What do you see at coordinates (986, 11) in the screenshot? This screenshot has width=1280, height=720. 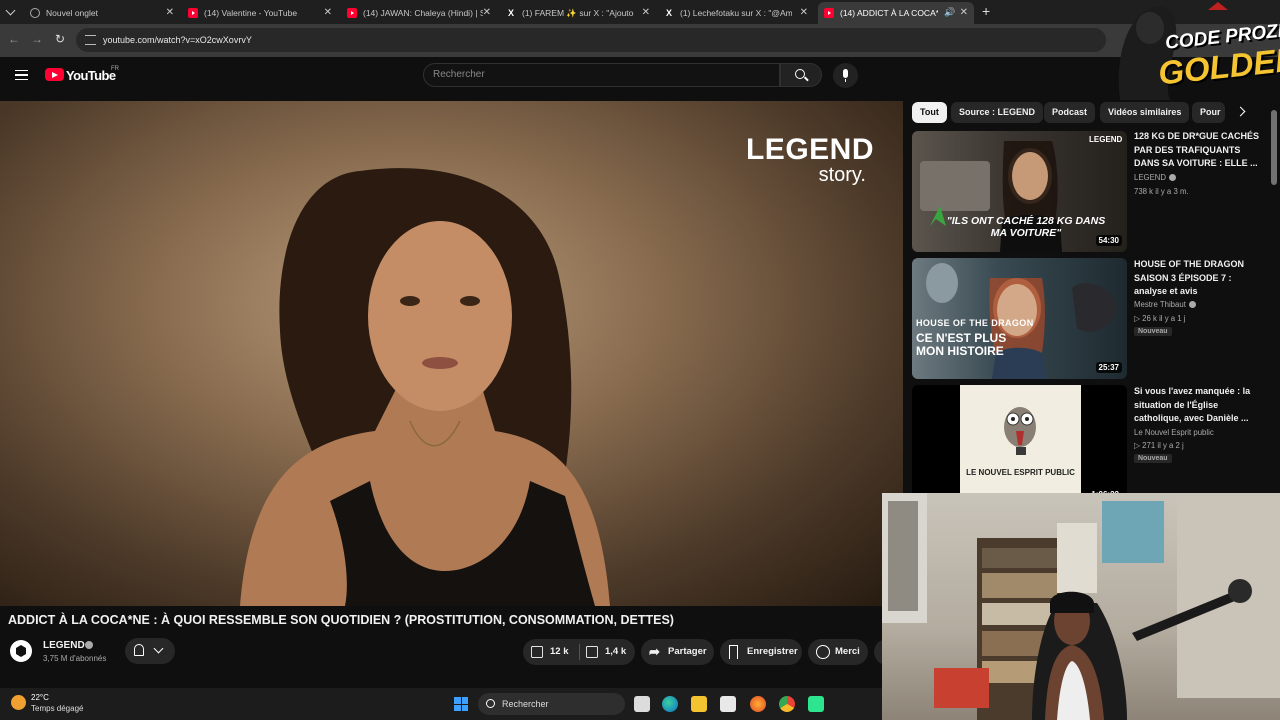 I see `new-tab-button: +` at bounding box center [986, 11].